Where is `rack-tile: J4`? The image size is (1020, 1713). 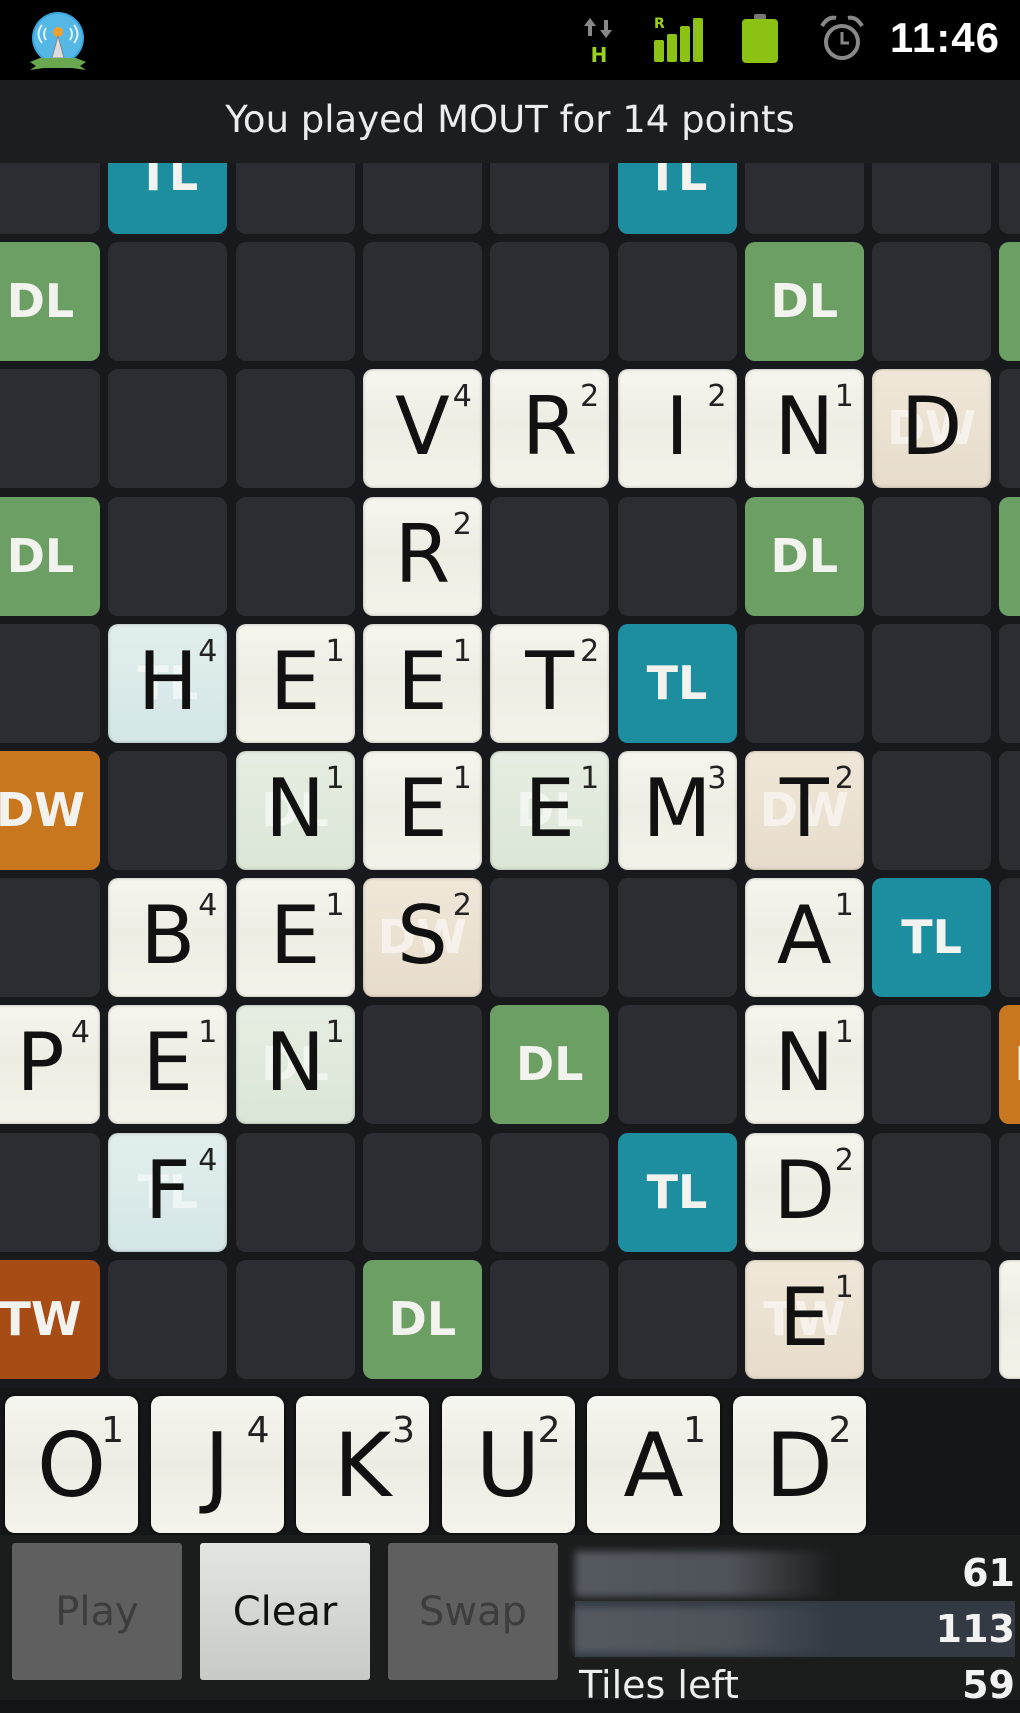
rack-tile: J4 is located at coordinates (217, 1464).